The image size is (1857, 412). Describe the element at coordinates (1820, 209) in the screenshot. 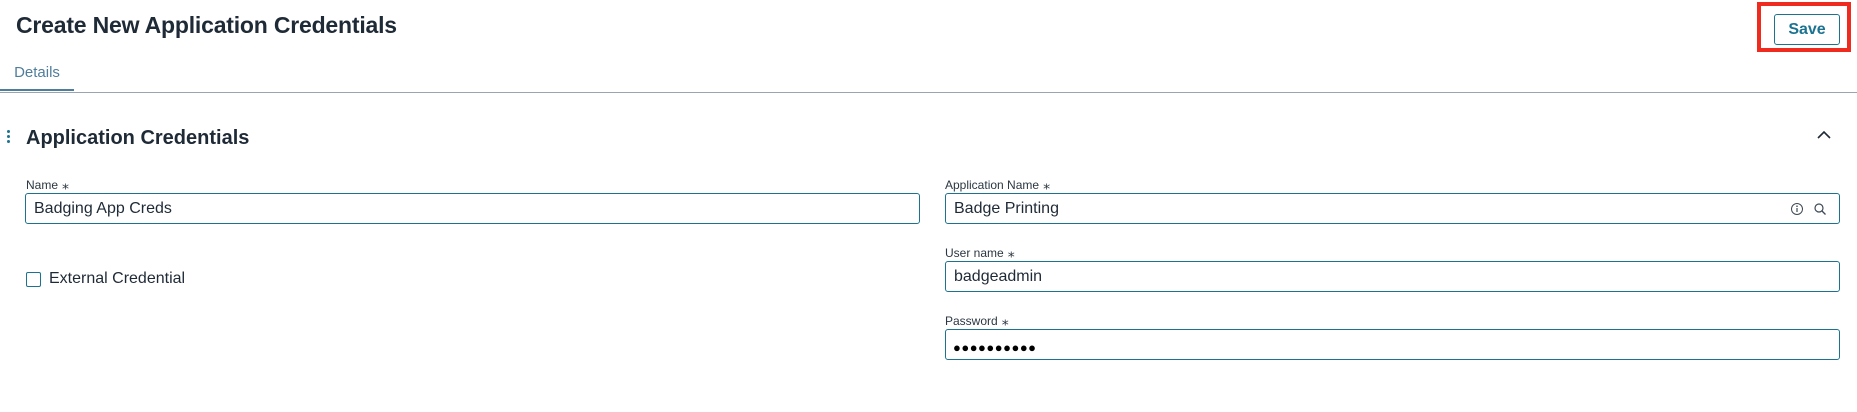

I see `search-icon` at that location.